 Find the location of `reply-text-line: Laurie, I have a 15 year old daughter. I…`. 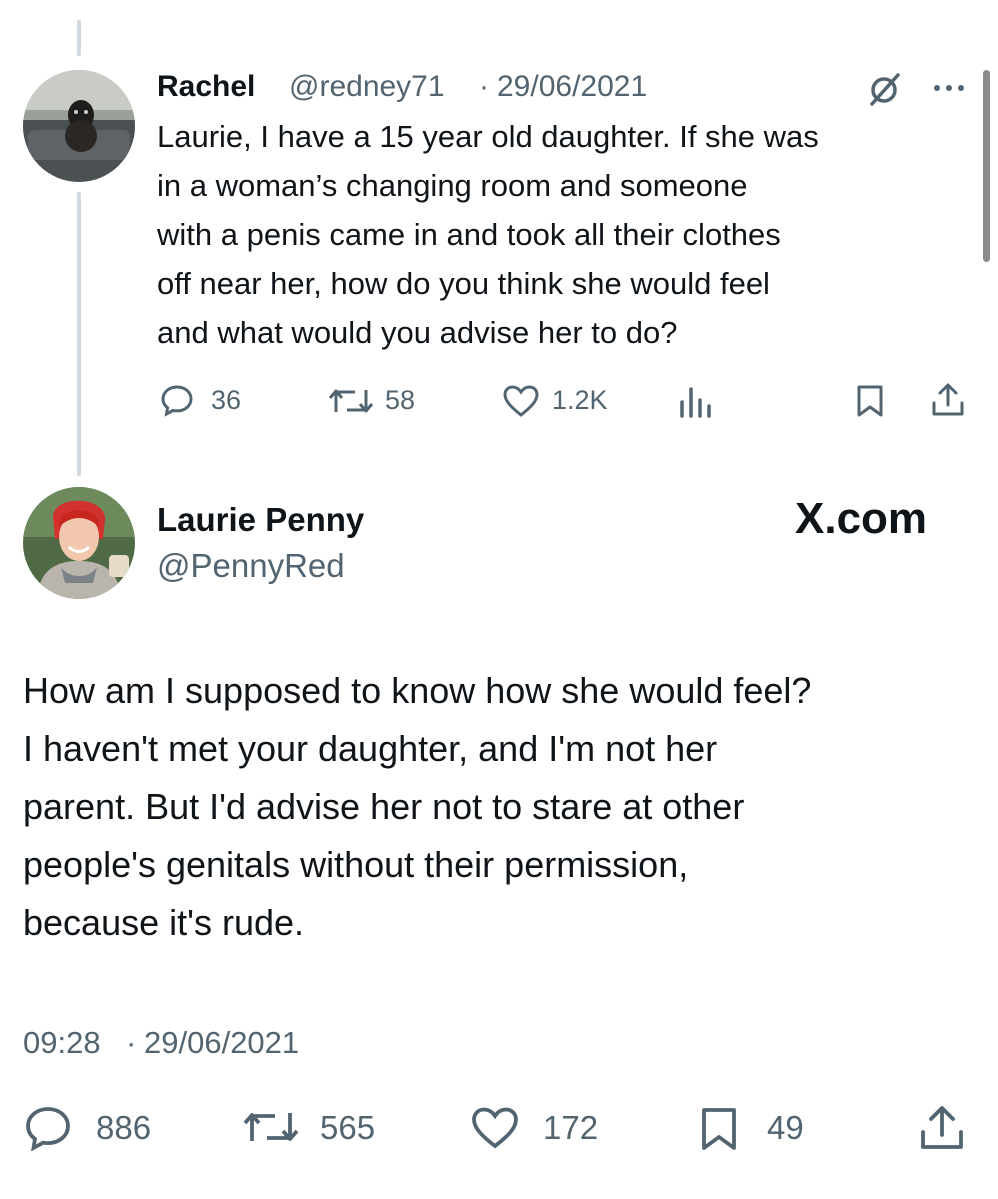

reply-text-line: Laurie, I have a 15 year old daughter. I… is located at coordinates (488, 136).